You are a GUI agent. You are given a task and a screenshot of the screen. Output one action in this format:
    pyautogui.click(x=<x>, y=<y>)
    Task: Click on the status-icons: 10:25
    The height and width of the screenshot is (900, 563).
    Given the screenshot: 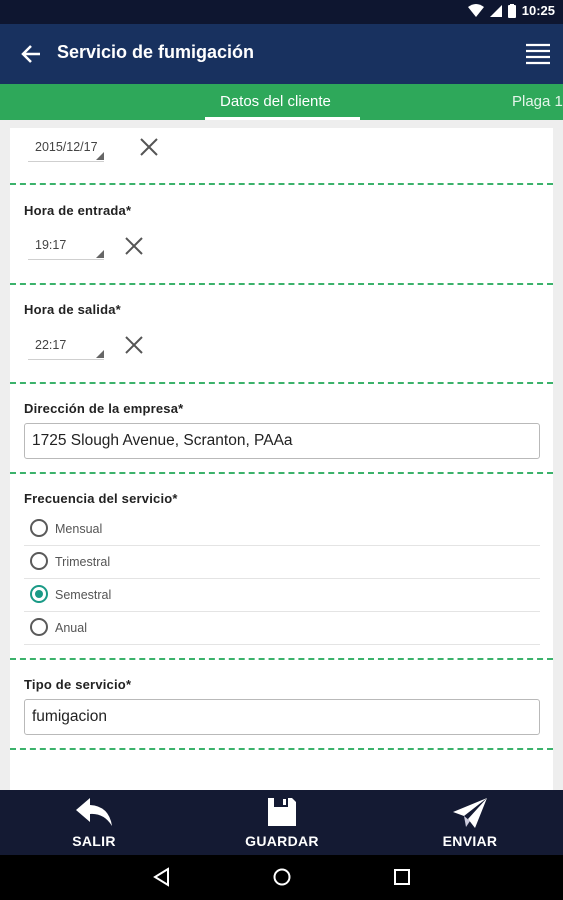 What is the action you would take?
    pyautogui.click(x=511, y=10)
    